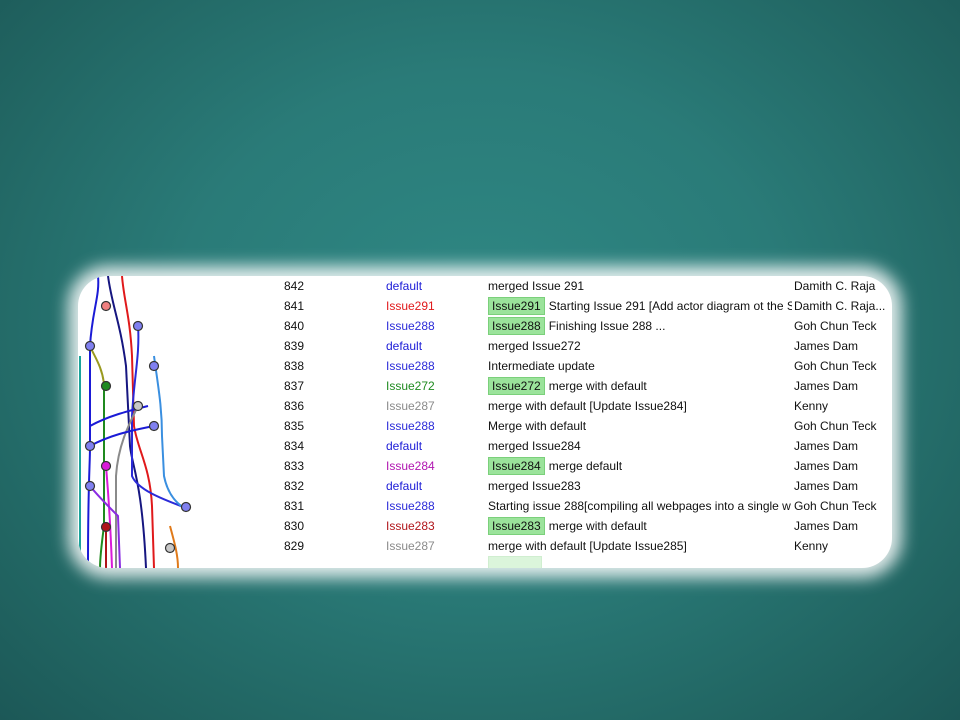  I want to click on revision-number: 835, so click(294, 426).